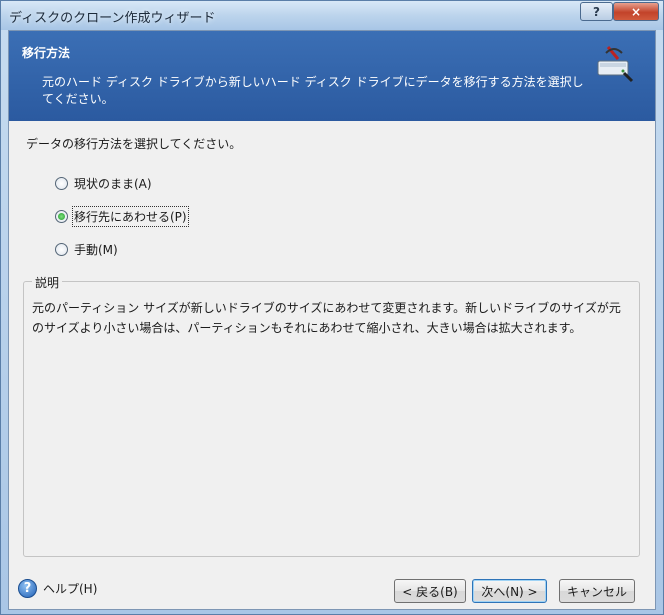 This screenshot has width=664, height=615. I want to click on help-label: ヘルプ(H), so click(70, 589).